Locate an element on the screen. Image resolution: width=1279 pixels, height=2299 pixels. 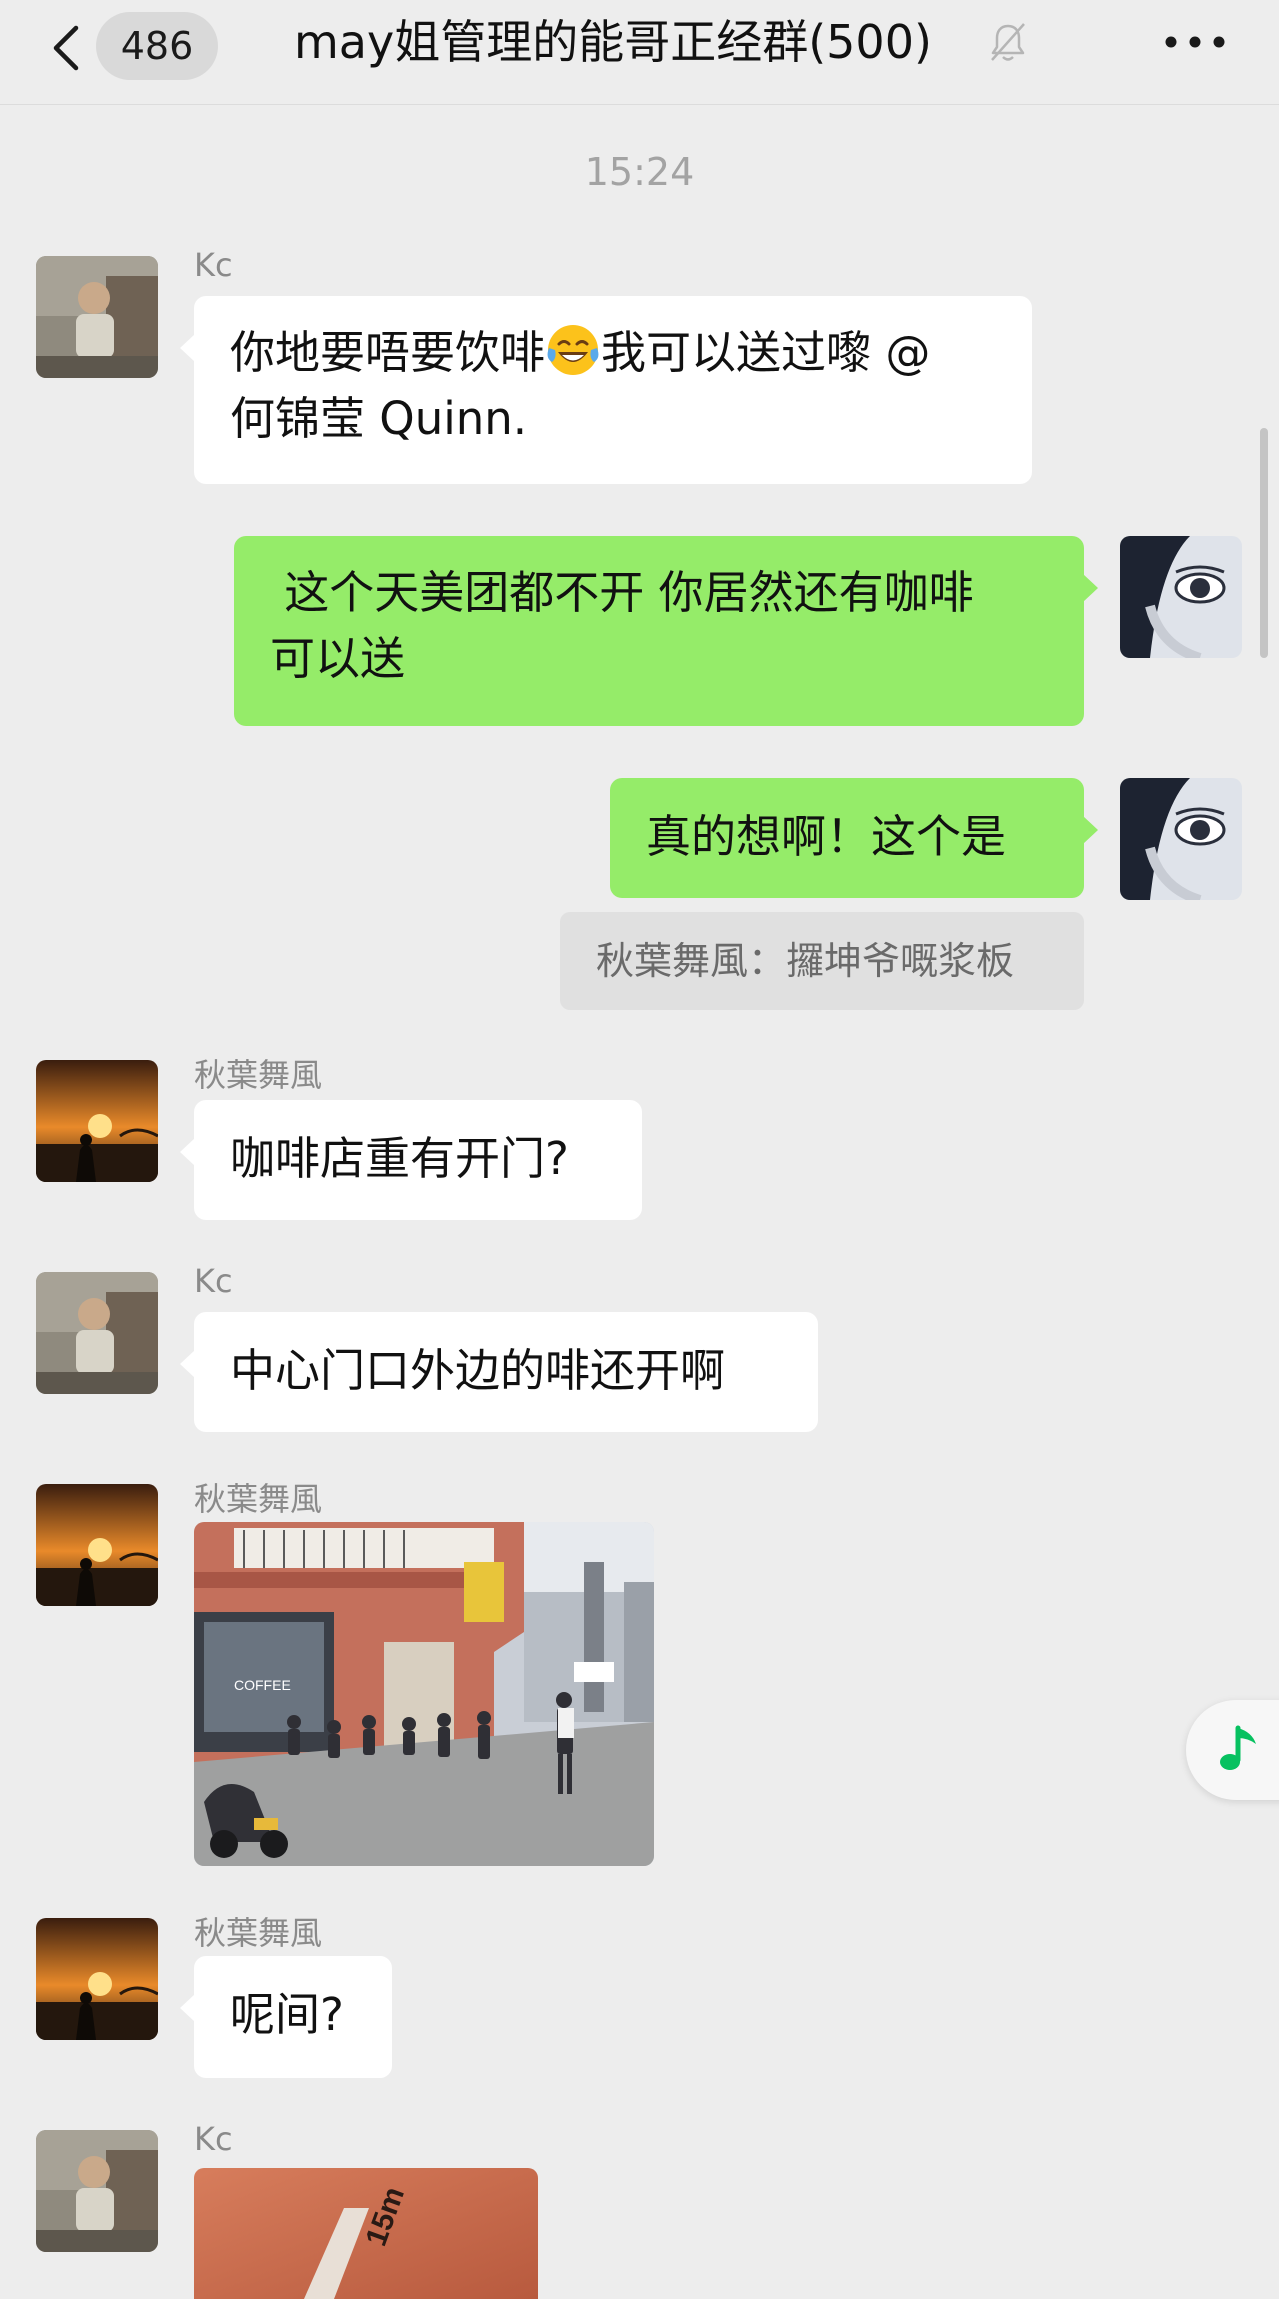
image-message: COFFEE is located at coordinates (424, 1694).